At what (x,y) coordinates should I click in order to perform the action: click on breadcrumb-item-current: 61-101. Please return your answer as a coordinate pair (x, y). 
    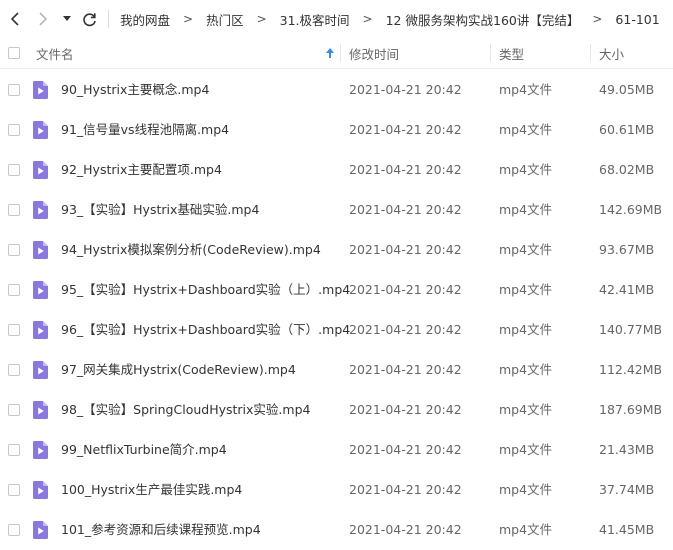
    Looking at the image, I should click on (637, 19).